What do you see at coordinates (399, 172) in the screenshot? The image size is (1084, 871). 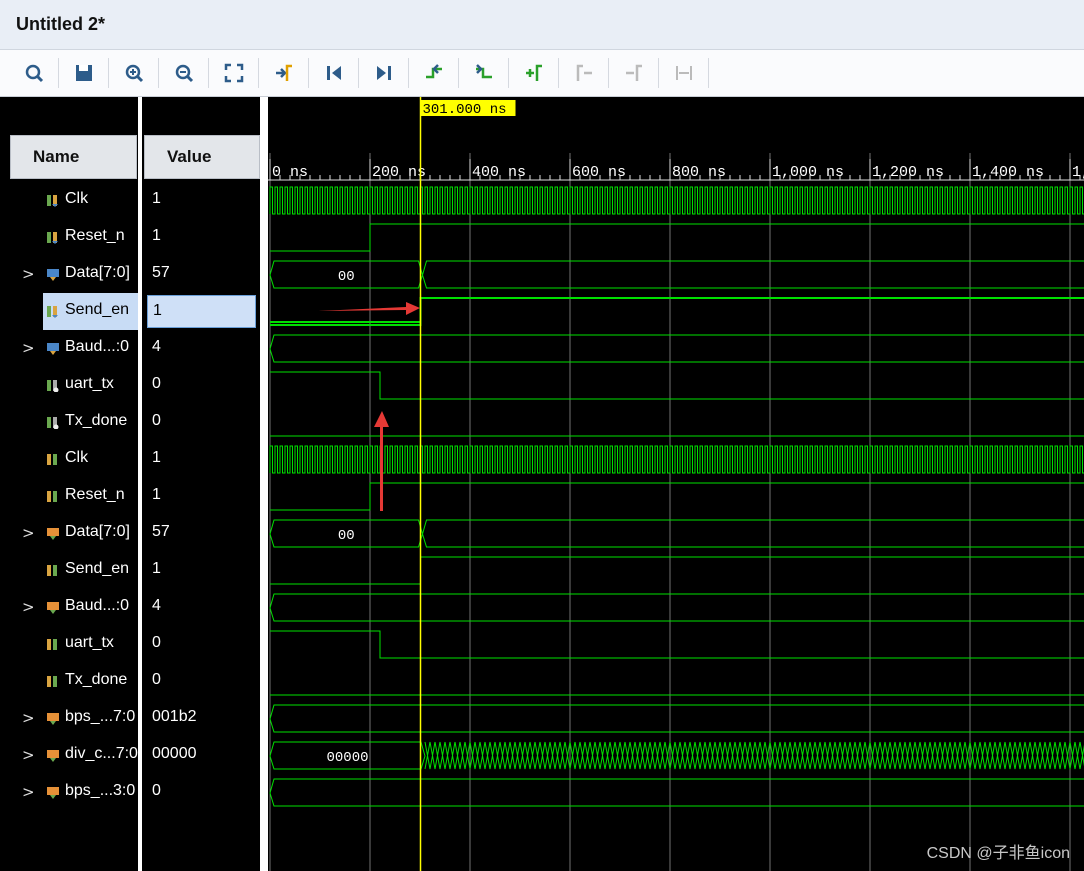 I see `time-ruler-label: 200 ns` at bounding box center [399, 172].